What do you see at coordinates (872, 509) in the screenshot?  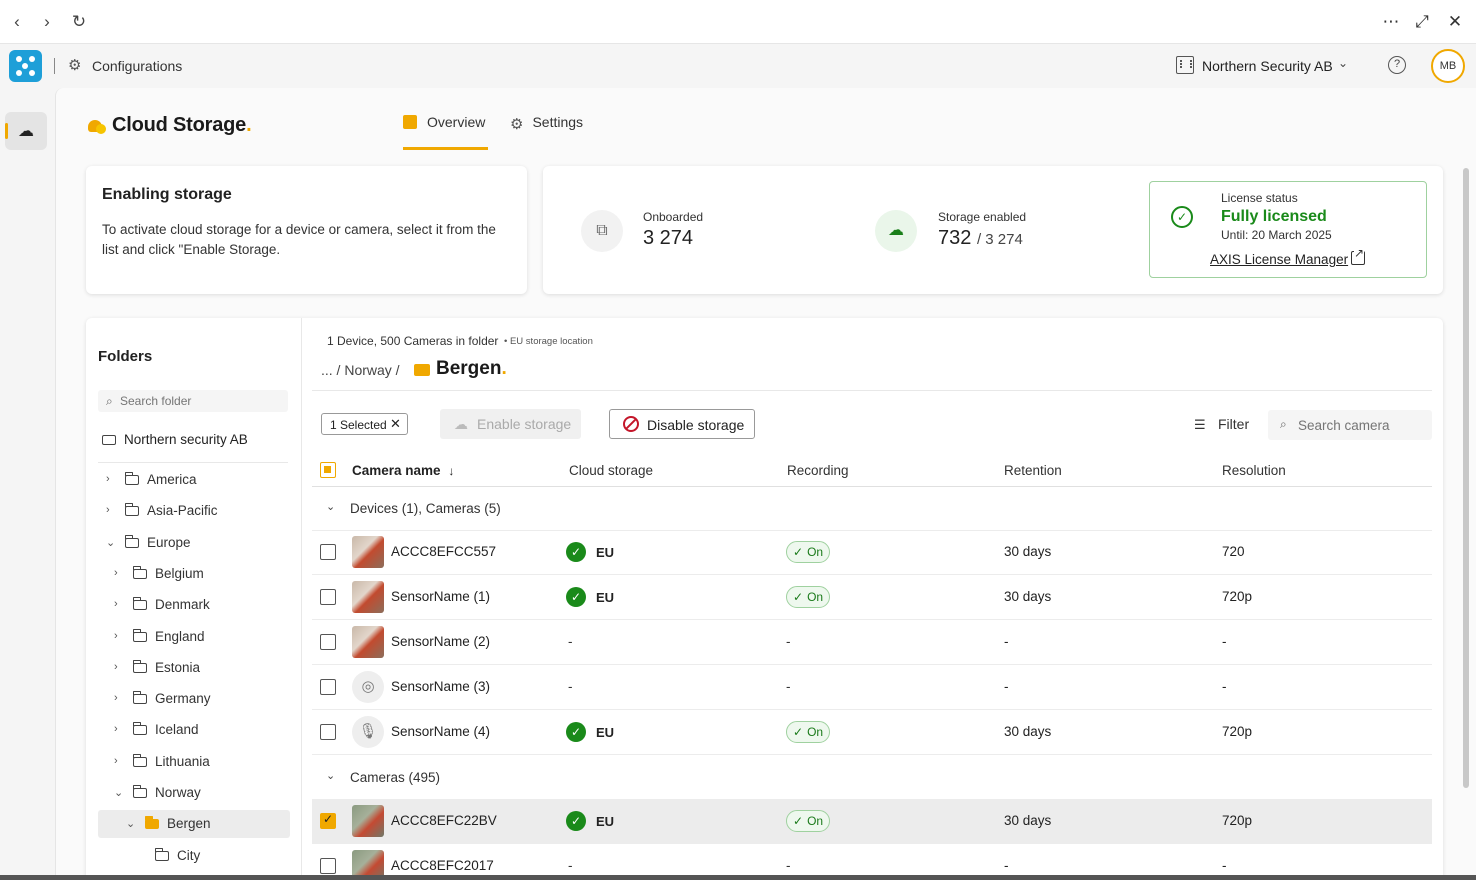 I see `group-devices: ⌄ Devices (1), Cameras (5)` at bounding box center [872, 509].